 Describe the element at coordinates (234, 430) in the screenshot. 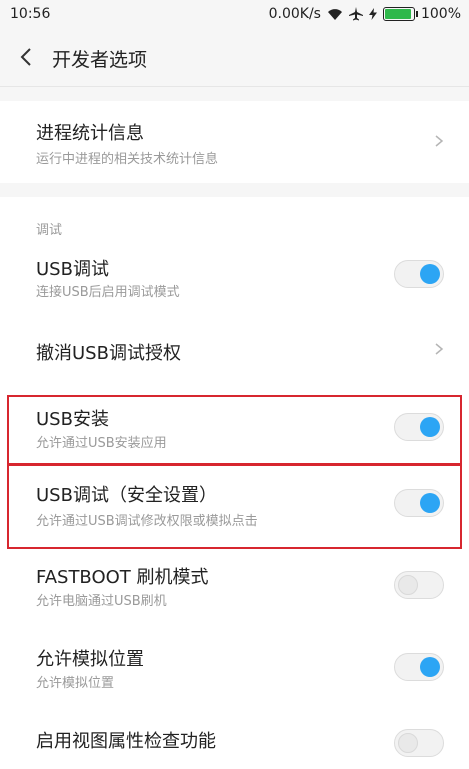

I see `highlight-box-usb-install` at that location.